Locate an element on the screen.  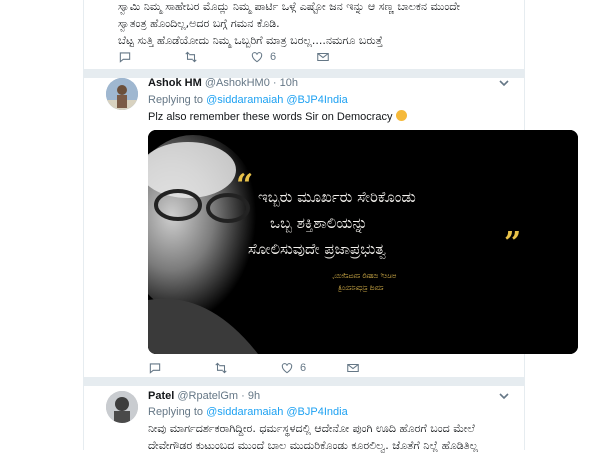
tweet-time: 10h is located at coordinates (289, 83).